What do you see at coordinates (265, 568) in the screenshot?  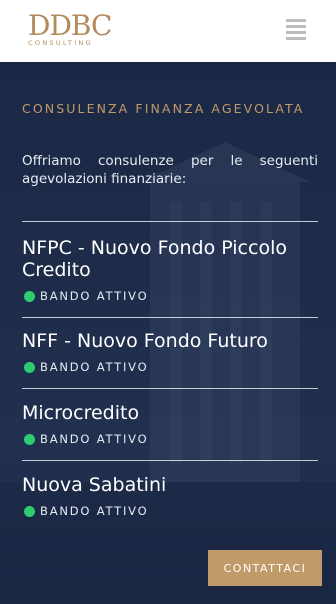 I see `contact-button: CONTATTACI` at bounding box center [265, 568].